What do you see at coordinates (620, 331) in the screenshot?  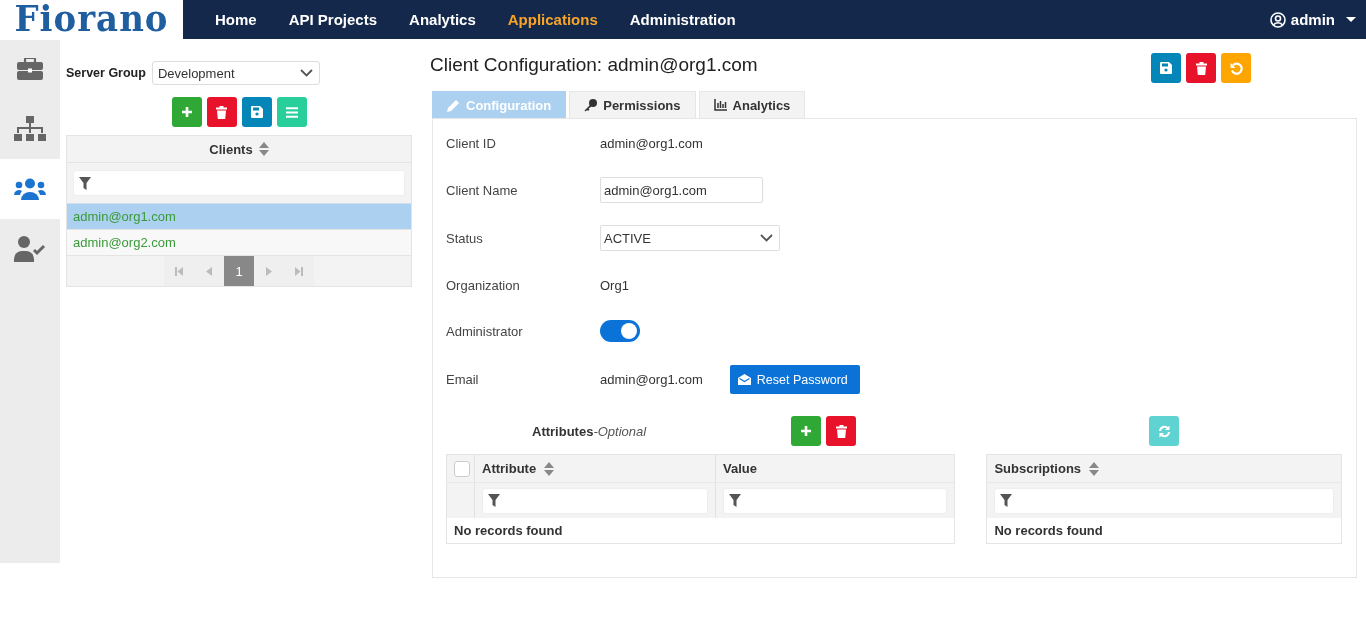 I see `toggle-switch` at bounding box center [620, 331].